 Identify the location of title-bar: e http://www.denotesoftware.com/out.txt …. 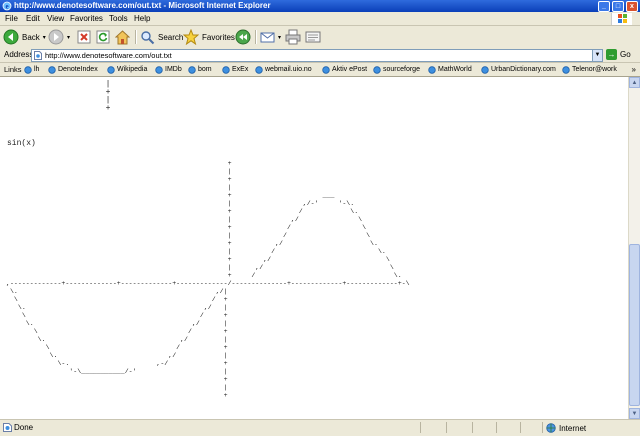
(320, 6).